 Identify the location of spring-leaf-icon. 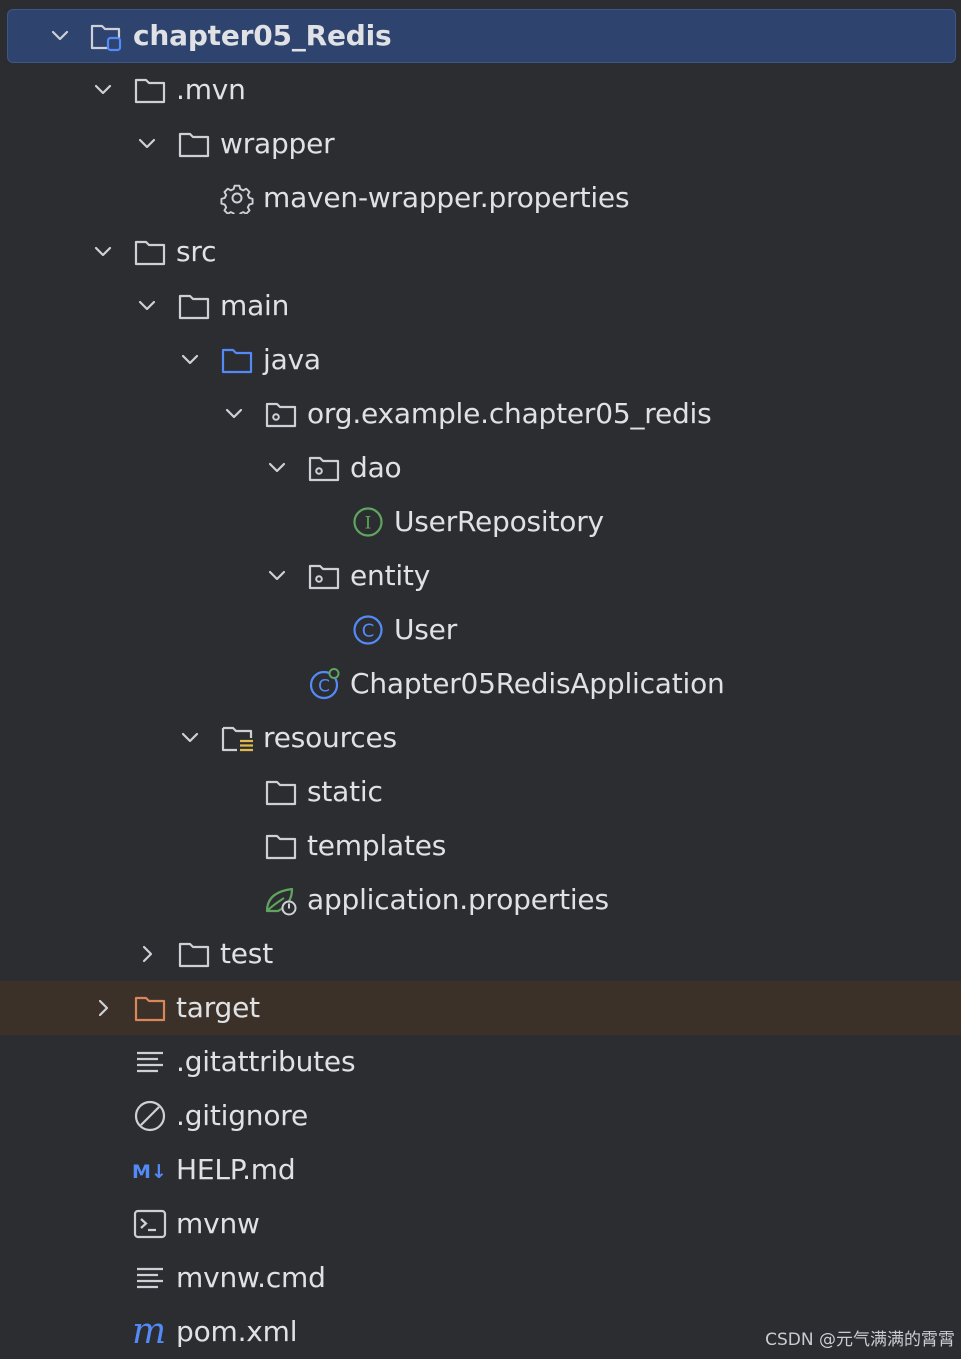
(281, 900).